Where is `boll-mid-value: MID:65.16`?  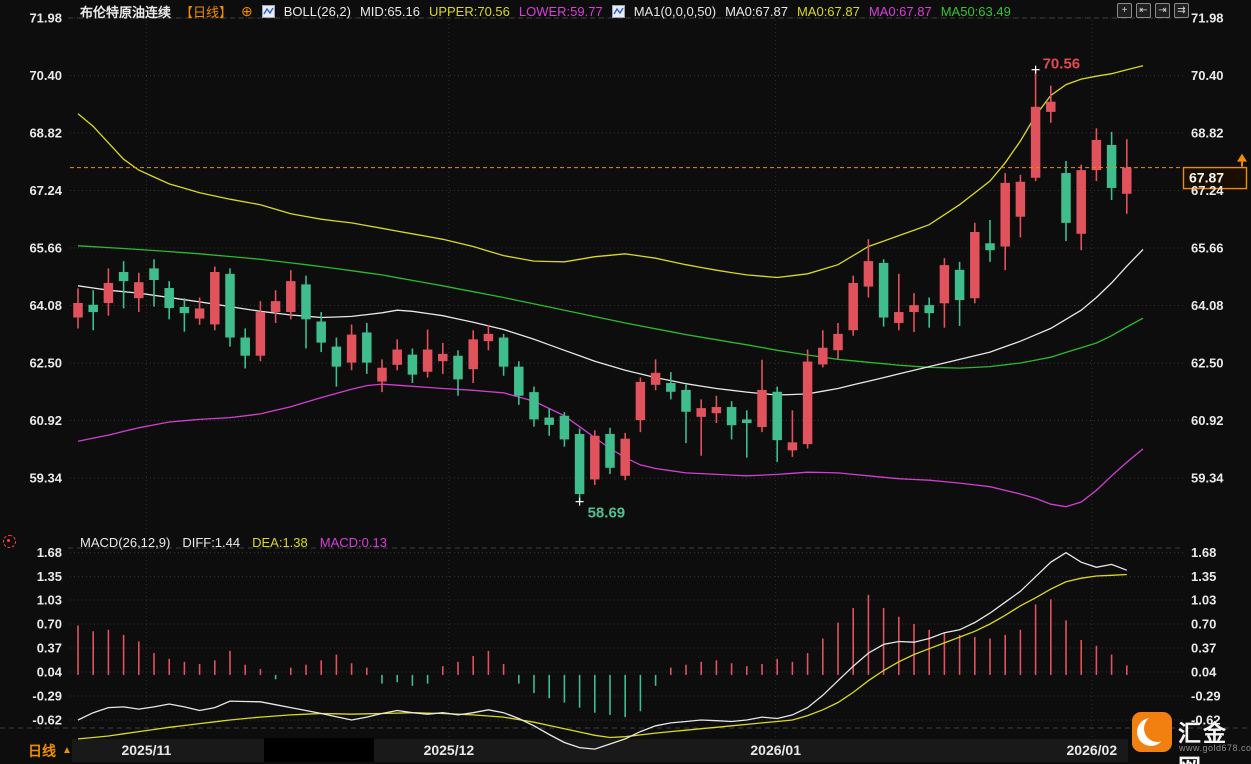 boll-mid-value: MID:65.16 is located at coordinates (389, 11).